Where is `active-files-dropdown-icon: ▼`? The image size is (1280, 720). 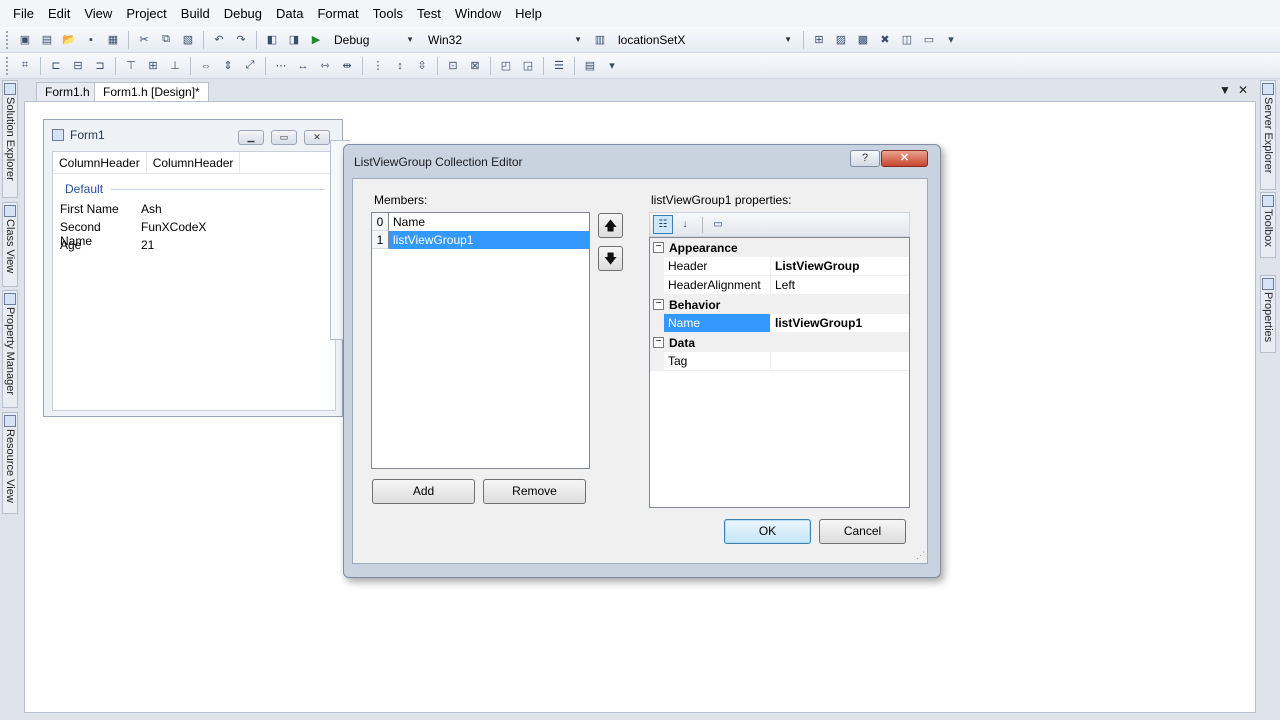
active-files-dropdown-icon: ▼ is located at coordinates (1225, 90).